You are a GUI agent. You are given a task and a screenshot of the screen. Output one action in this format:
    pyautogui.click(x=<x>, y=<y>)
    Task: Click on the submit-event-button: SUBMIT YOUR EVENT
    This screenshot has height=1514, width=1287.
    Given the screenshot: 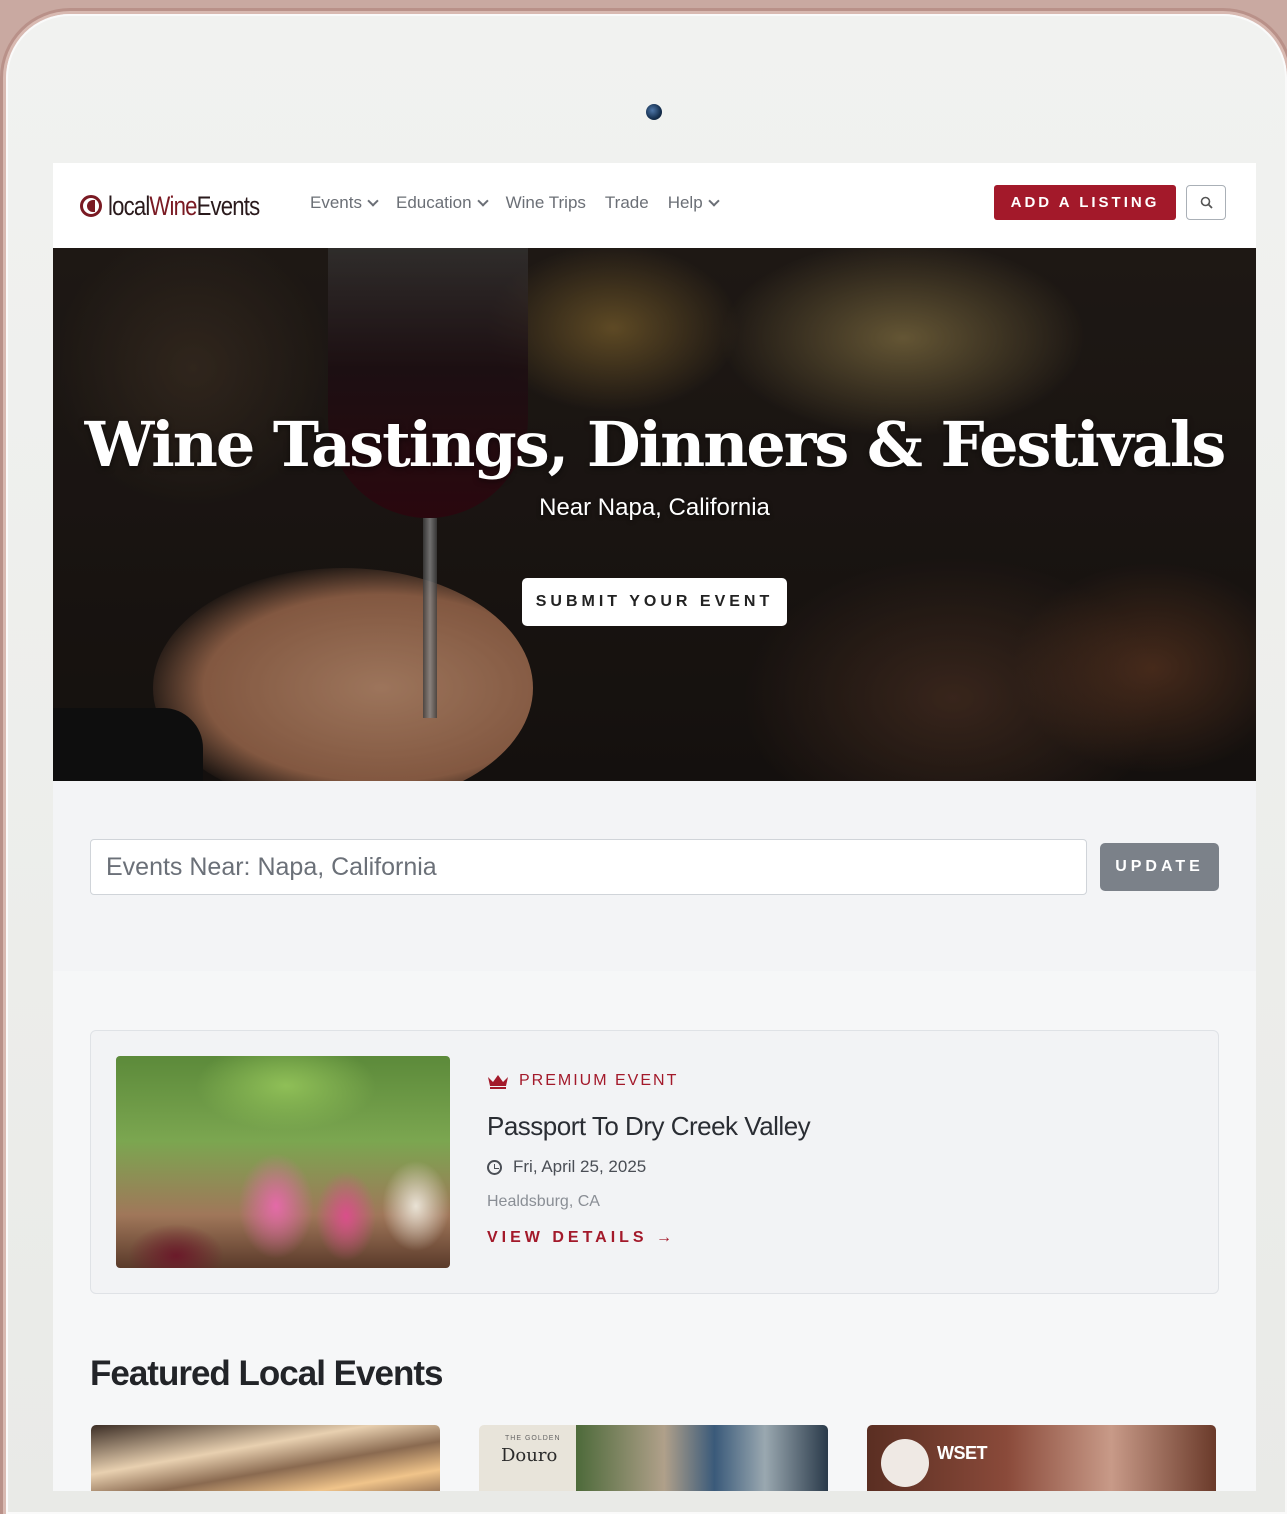 What is the action you would take?
    pyautogui.click(x=654, y=602)
    